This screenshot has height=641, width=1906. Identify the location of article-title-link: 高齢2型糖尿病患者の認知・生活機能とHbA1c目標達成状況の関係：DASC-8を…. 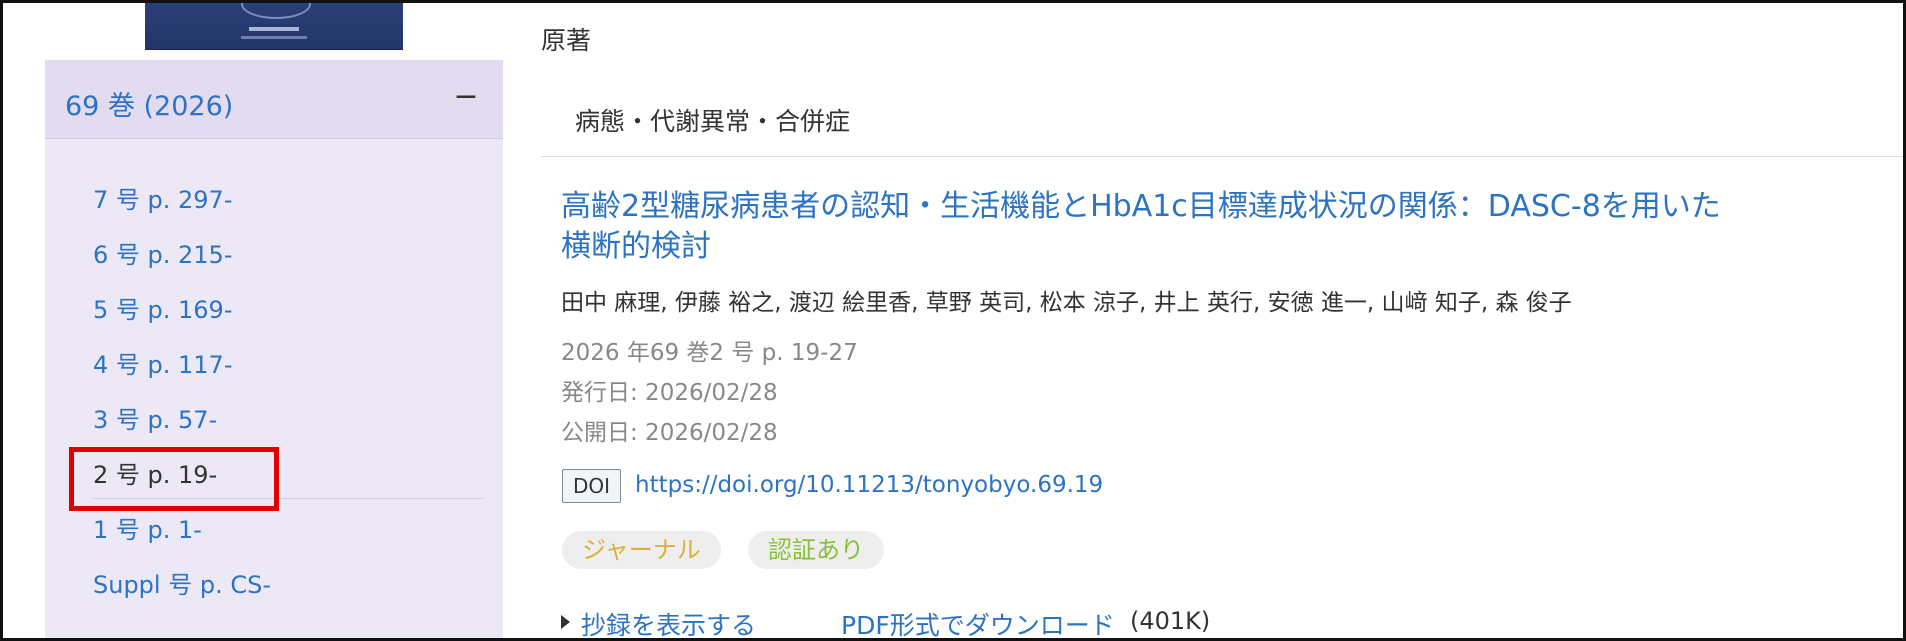
(1146, 227).